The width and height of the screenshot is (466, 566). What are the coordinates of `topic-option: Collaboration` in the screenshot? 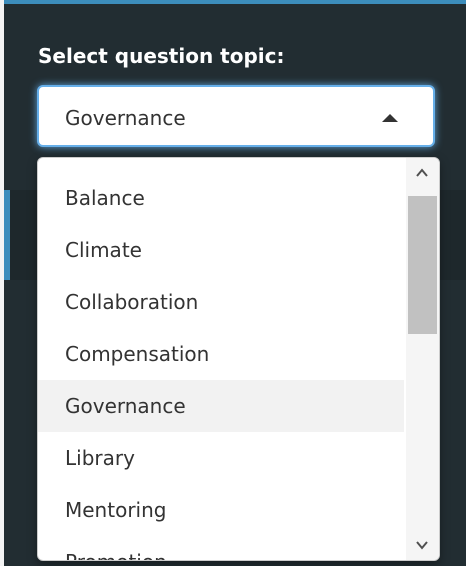 It's located at (221, 302).